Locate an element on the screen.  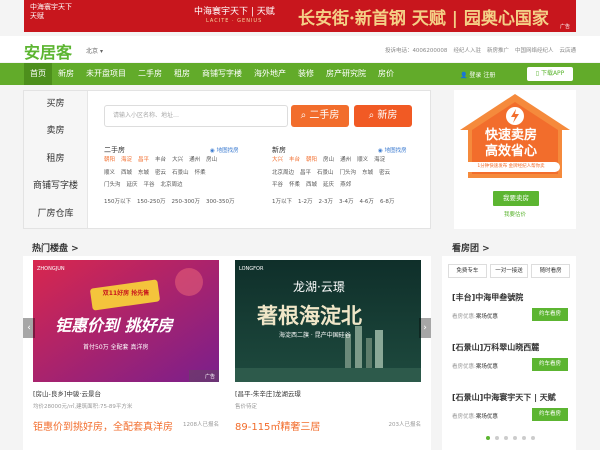
tag: 燕郊 is located at coordinates (345, 185).